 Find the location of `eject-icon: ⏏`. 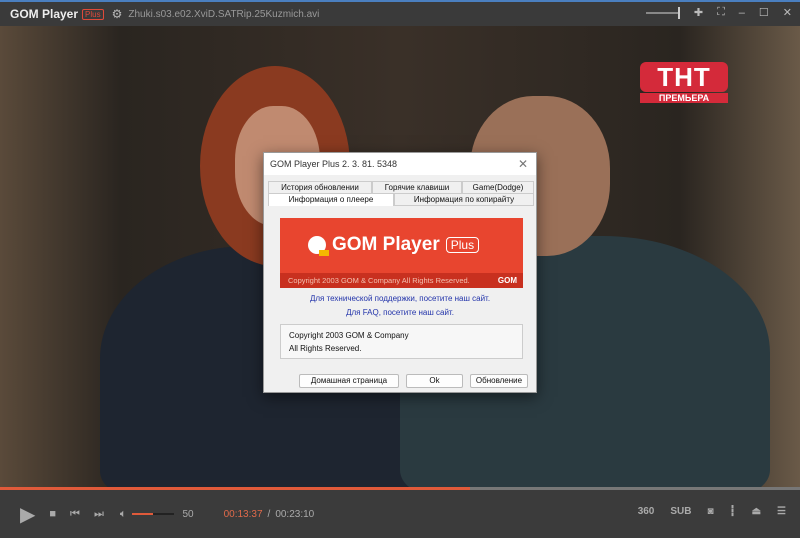

eject-icon: ⏏ is located at coordinates (756, 511).